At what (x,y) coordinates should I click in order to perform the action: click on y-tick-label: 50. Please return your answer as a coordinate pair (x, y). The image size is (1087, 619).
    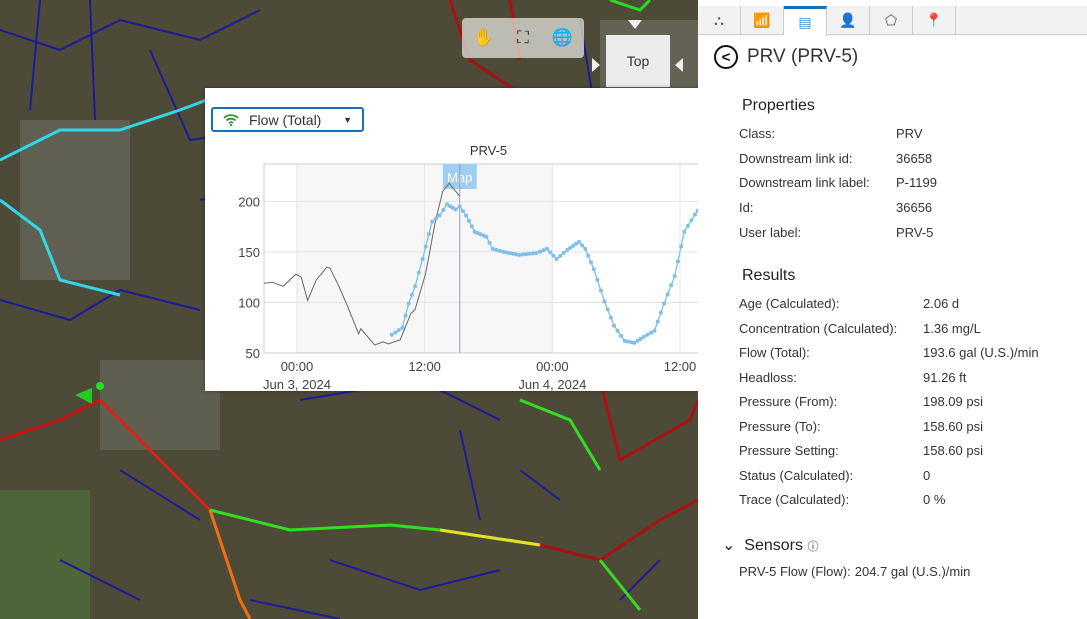
    Looking at the image, I should click on (253, 353).